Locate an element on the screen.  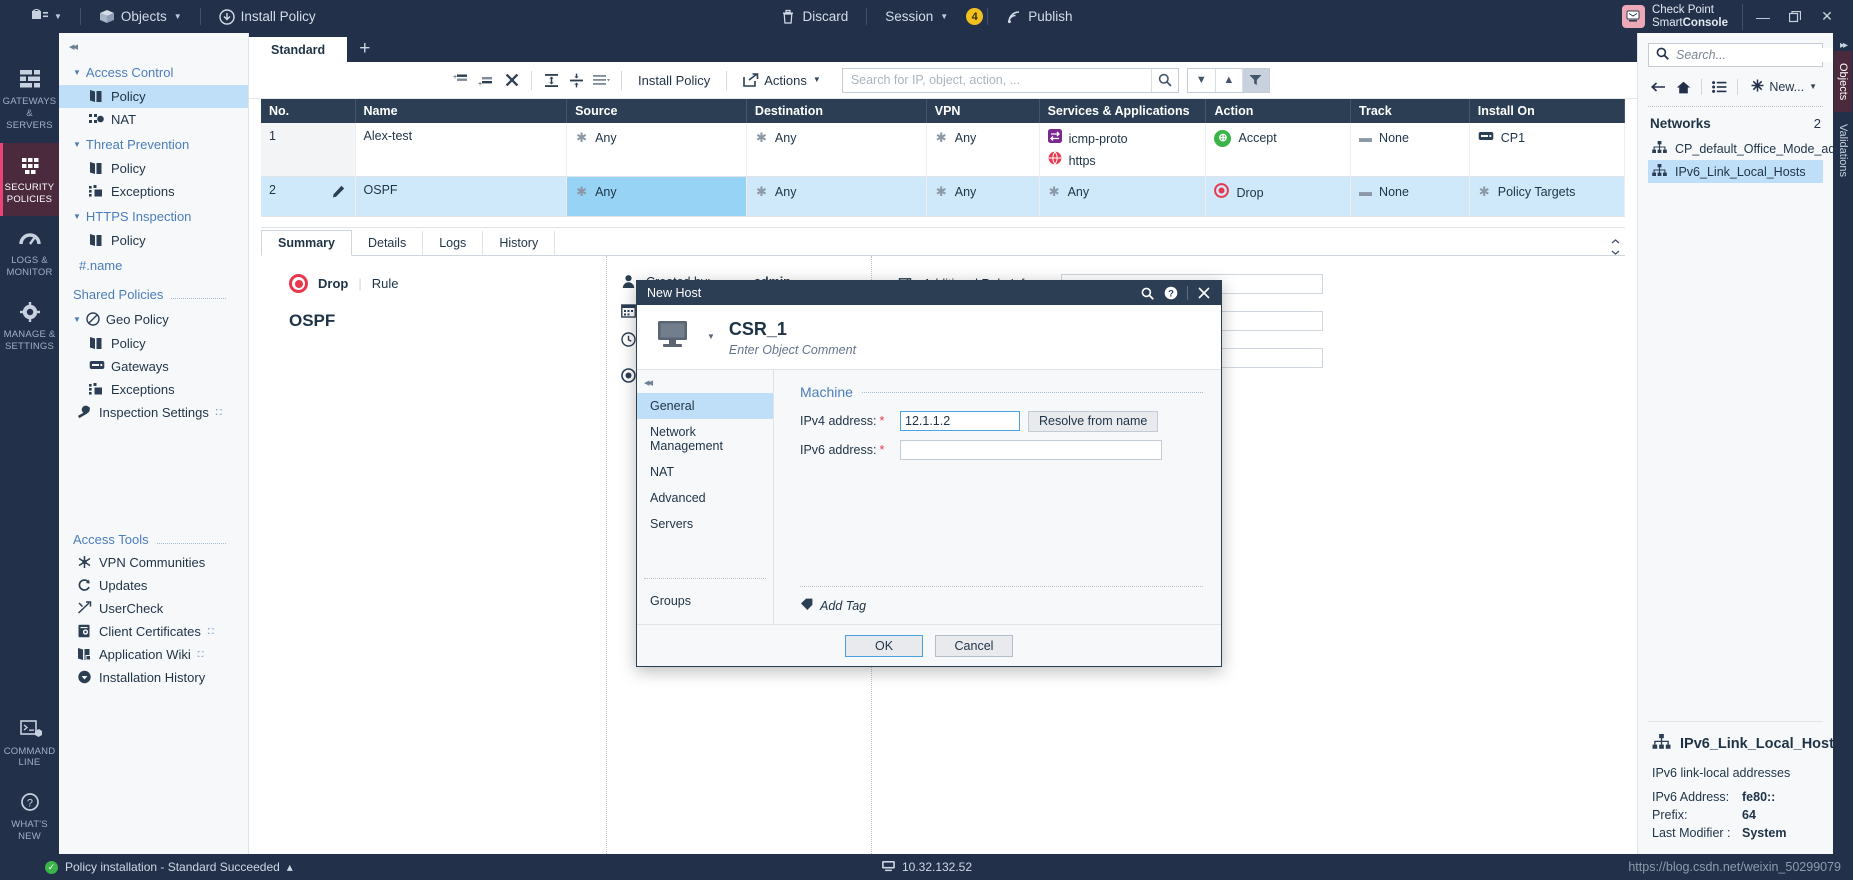
rules-search-input is located at coordinates (996, 80).